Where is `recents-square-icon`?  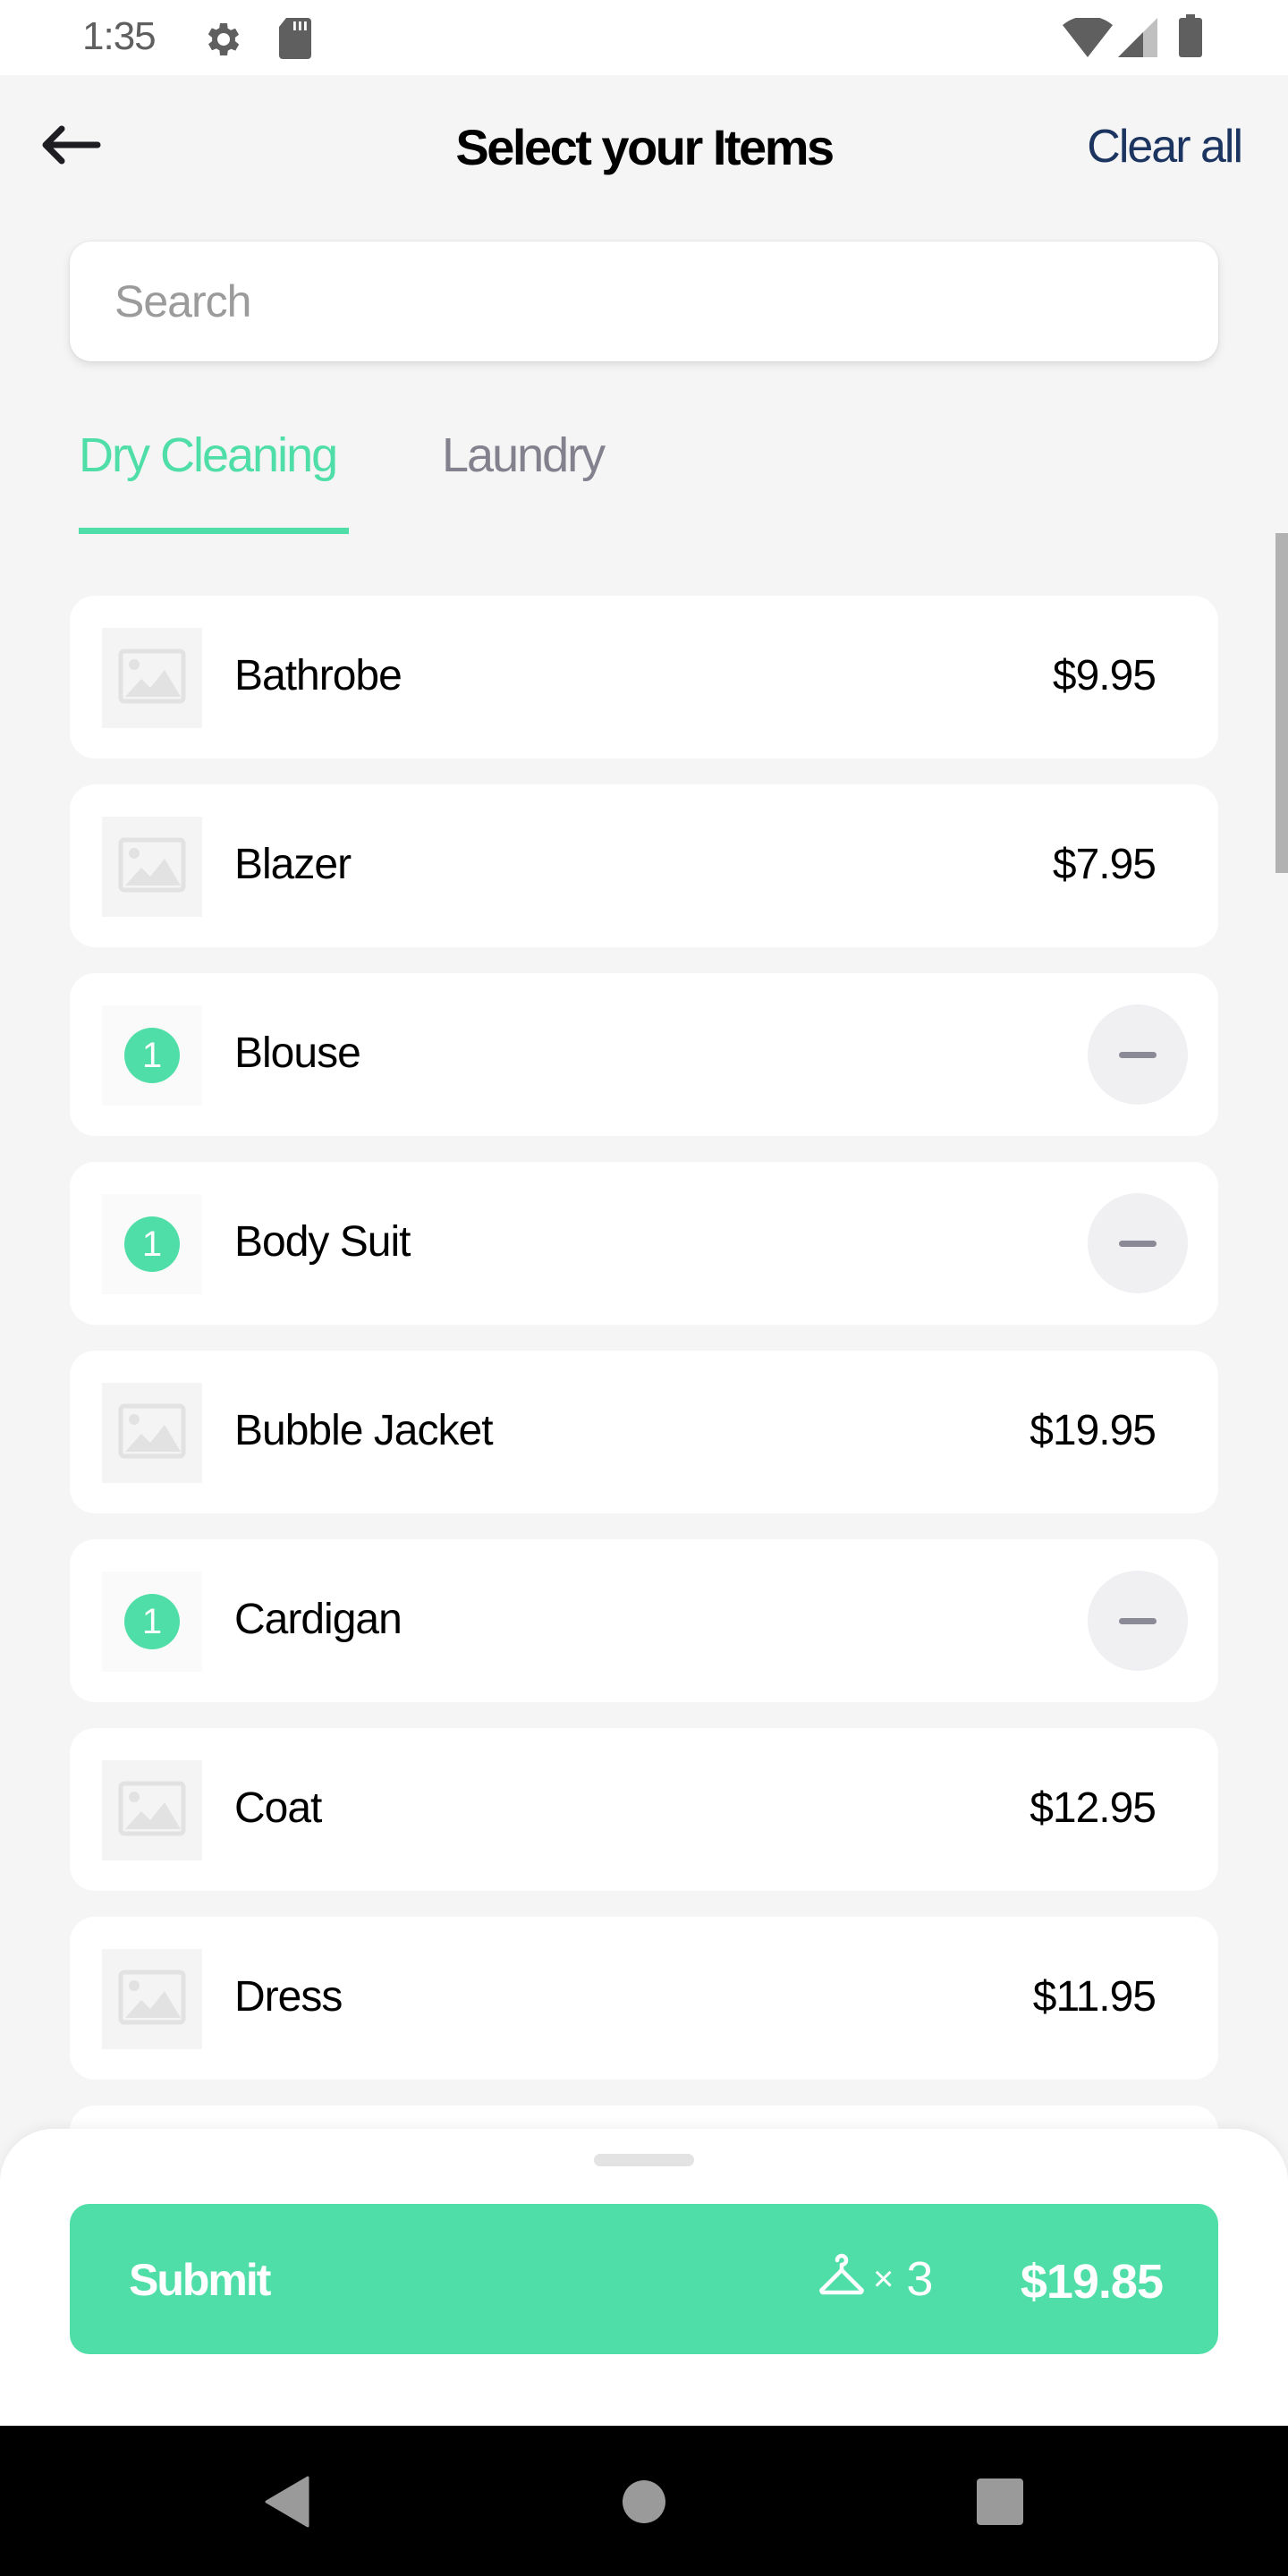 recents-square-icon is located at coordinates (1000, 2504).